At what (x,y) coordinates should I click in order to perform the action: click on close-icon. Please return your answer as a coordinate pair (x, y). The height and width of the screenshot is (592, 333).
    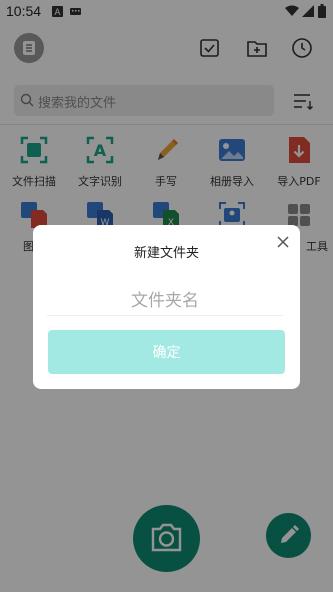
    Looking at the image, I should click on (283, 242).